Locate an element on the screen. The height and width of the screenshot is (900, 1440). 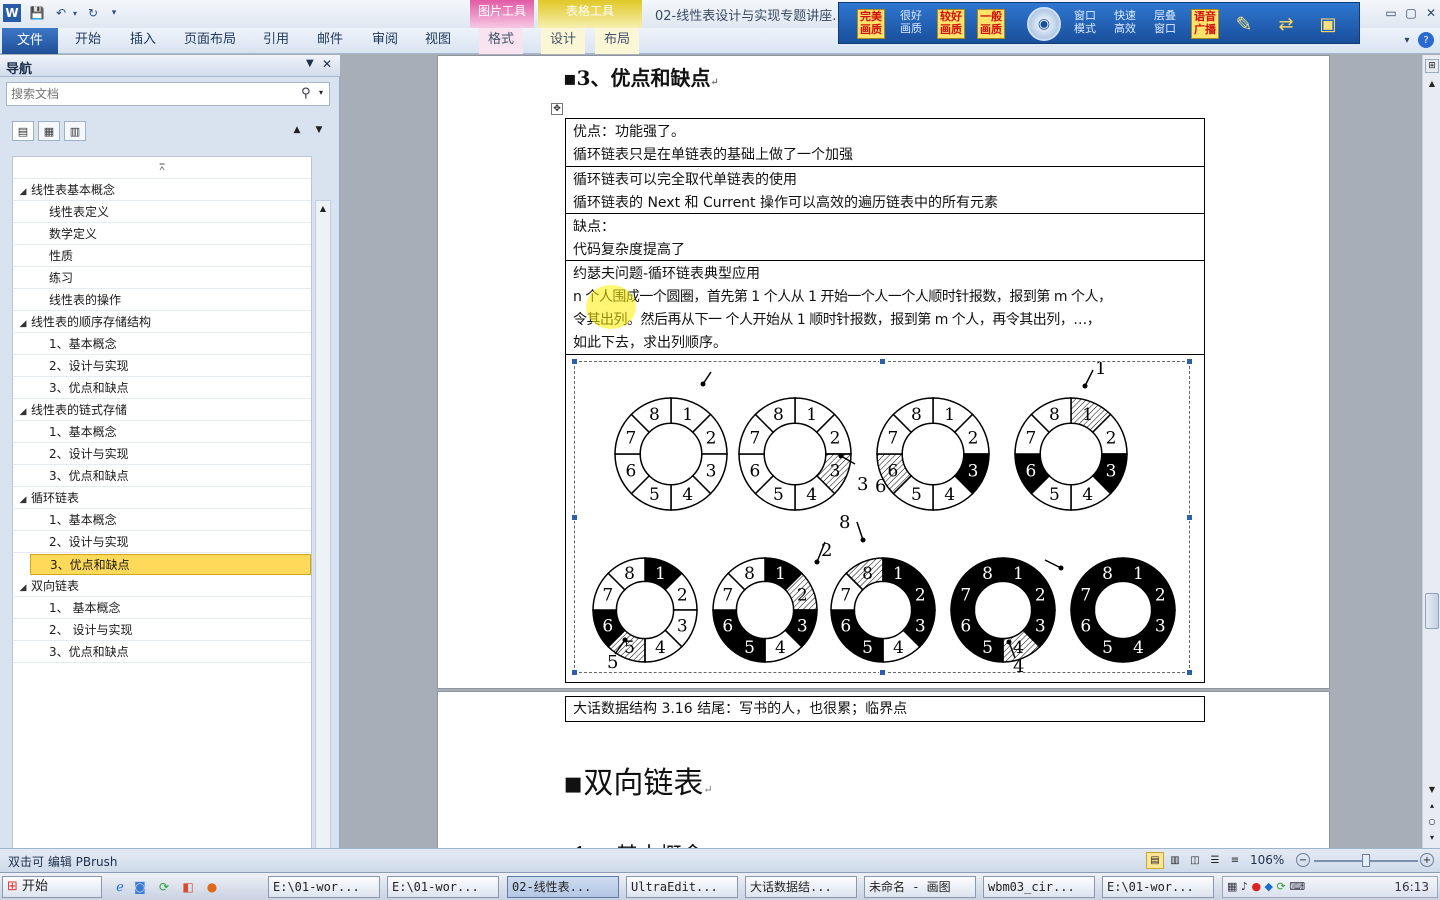
file-tab: 文件 is located at coordinates (30, 41).